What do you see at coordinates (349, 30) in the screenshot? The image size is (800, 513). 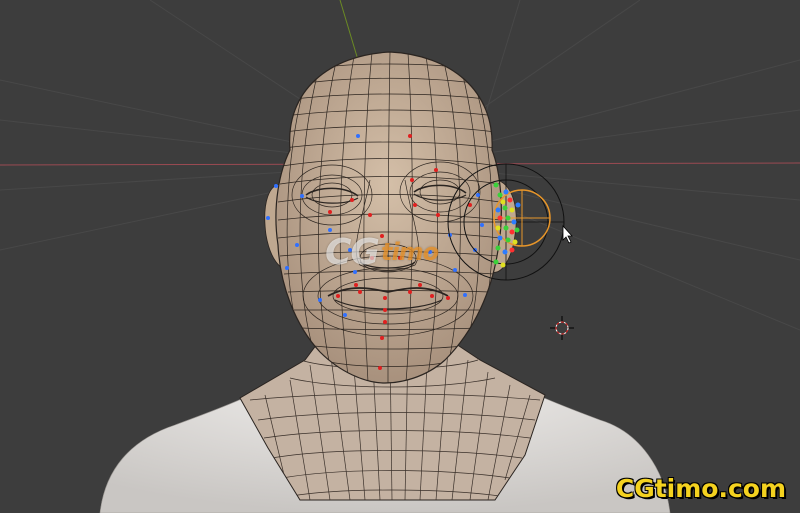 I see `z-axis-line` at bounding box center [349, 30].